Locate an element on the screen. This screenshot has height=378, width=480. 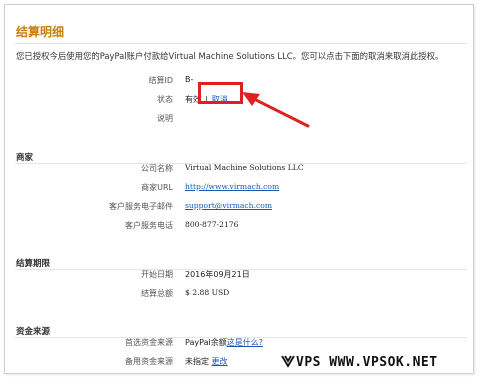
support-email-link: support@virmach.com is located at coordinates (228, 205).